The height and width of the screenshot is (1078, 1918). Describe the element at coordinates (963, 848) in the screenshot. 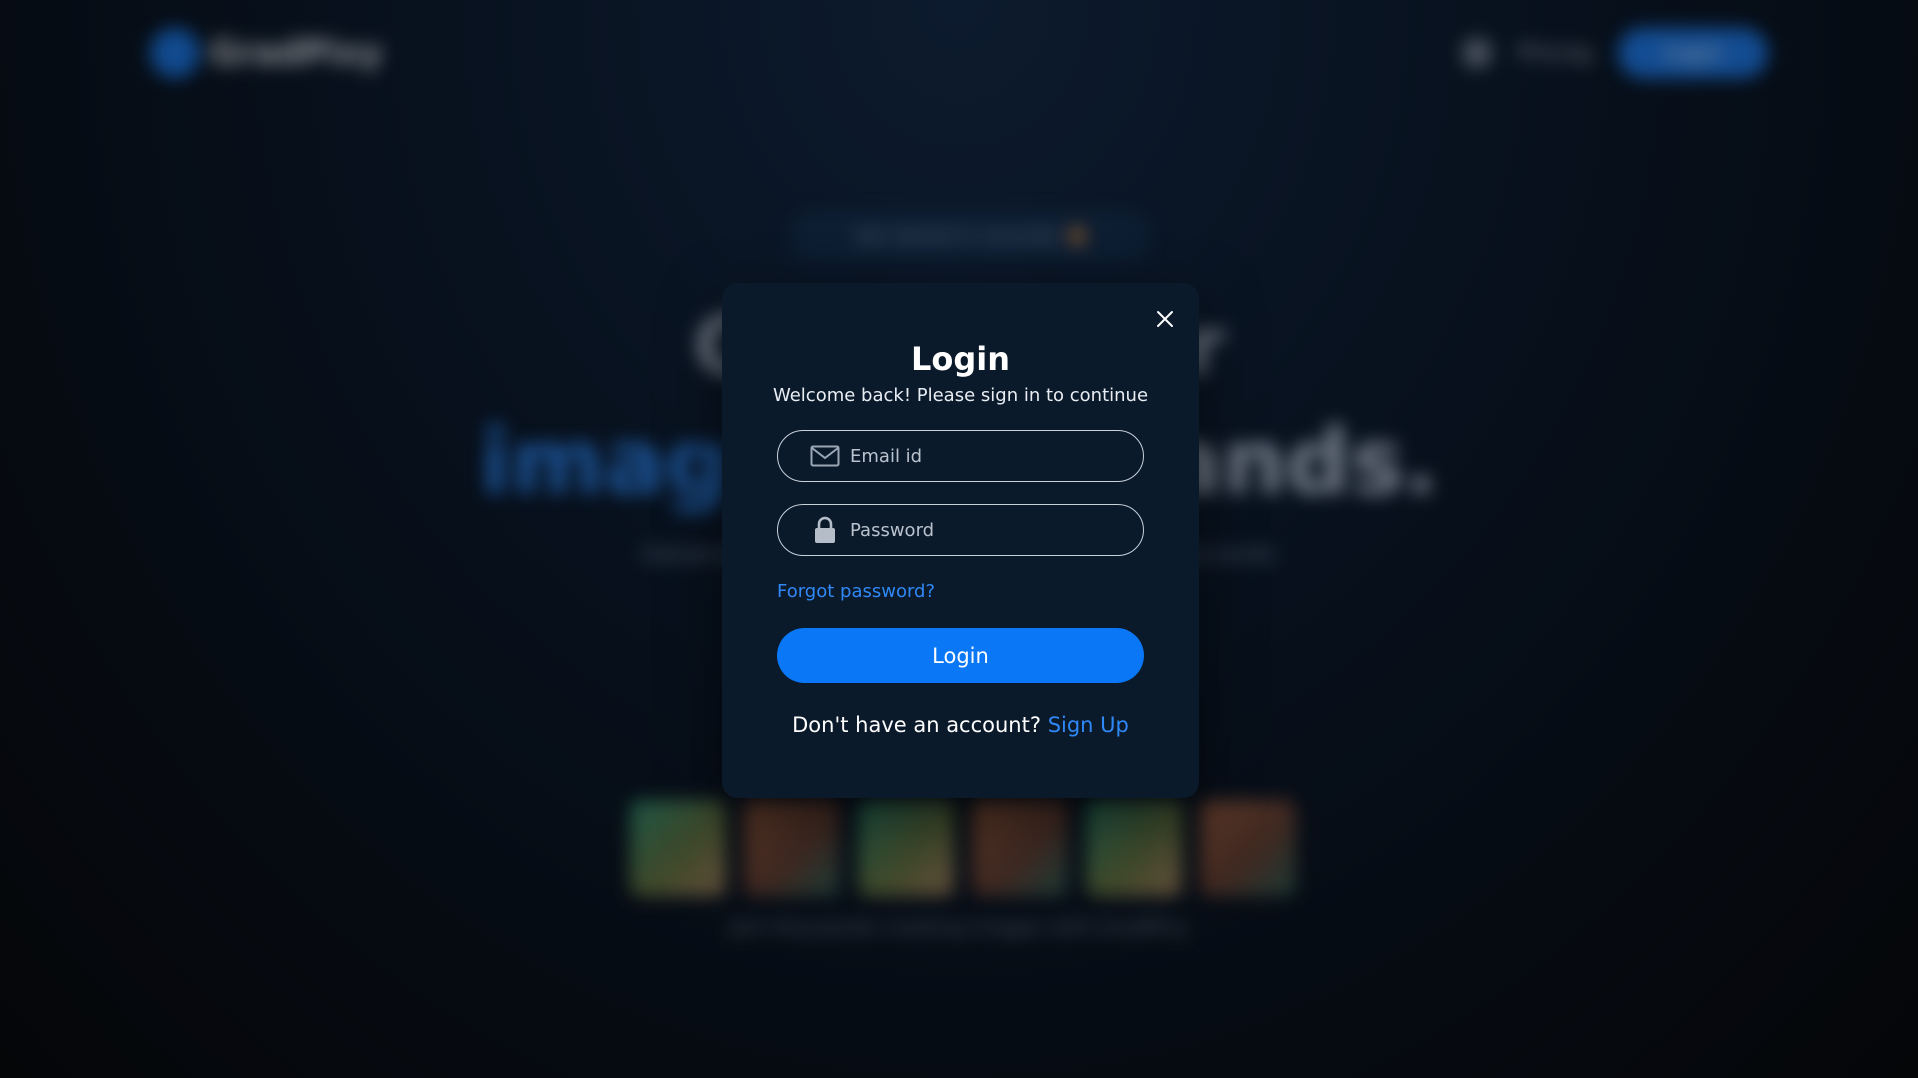

I see `sample-thumbnails` at that location.